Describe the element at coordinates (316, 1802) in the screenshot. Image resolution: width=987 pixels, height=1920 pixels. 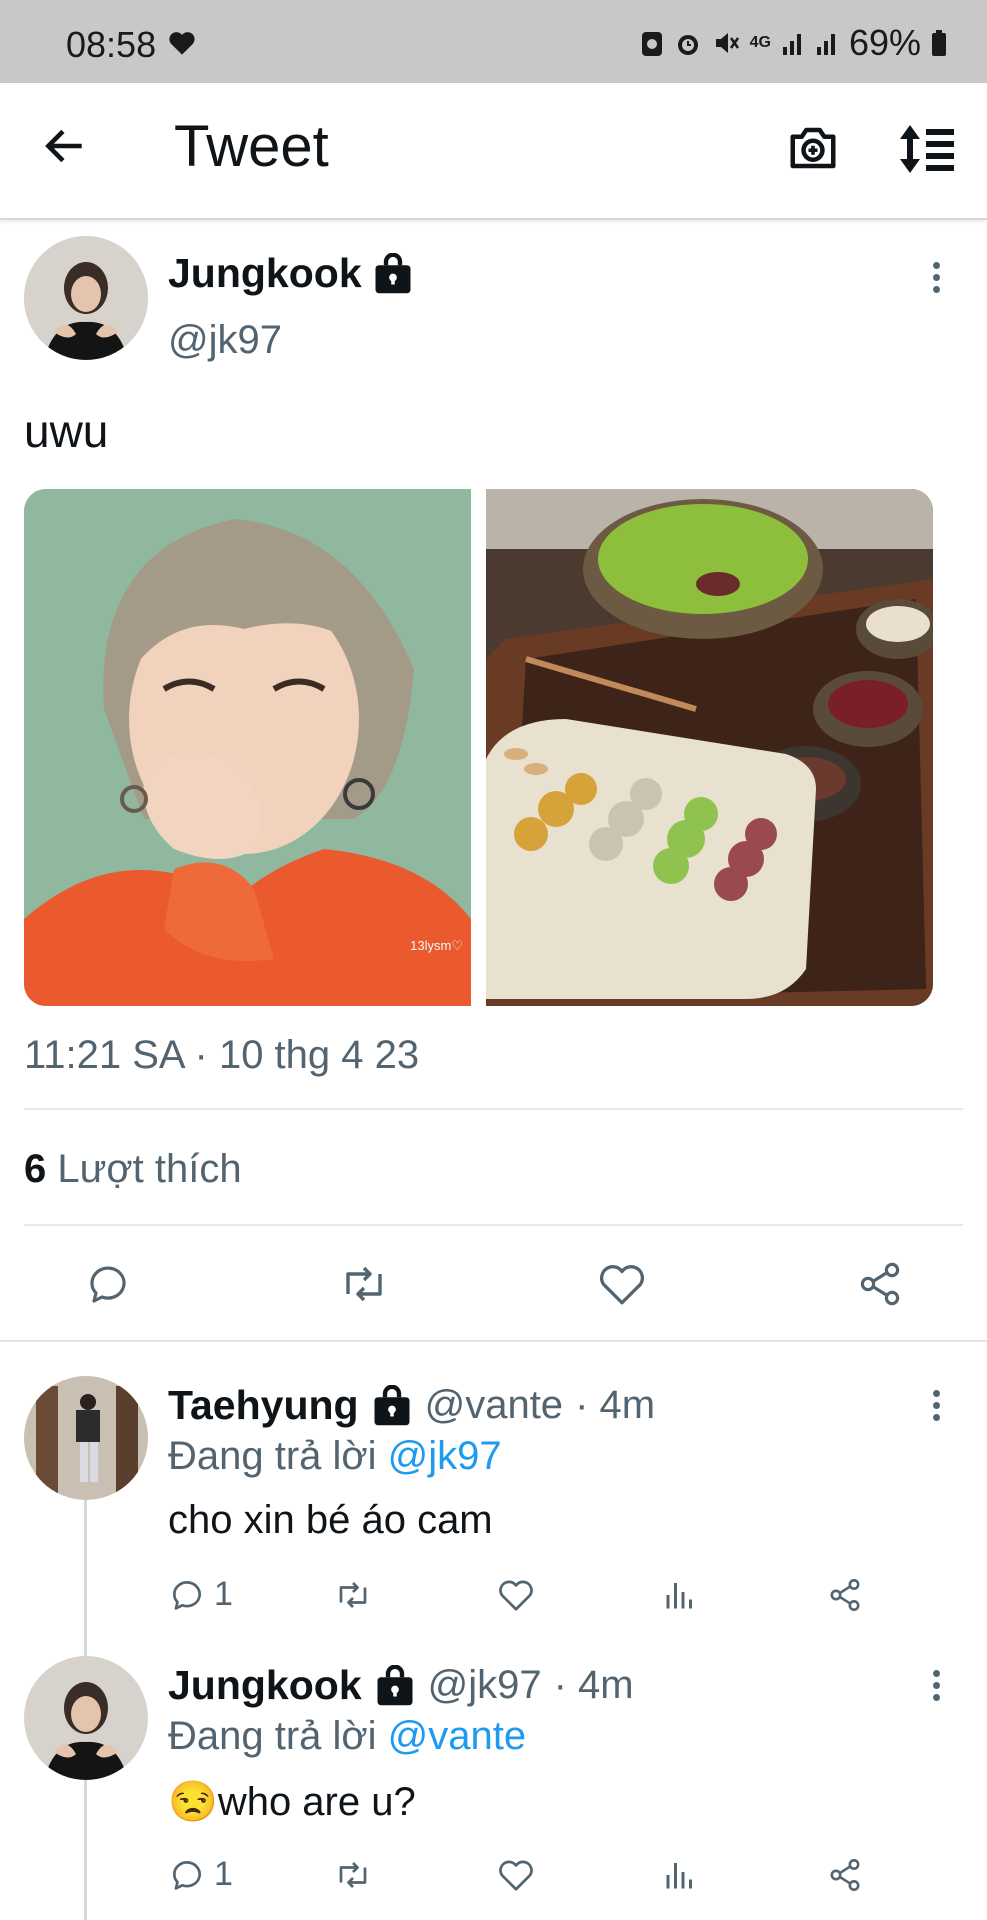
I see `reply-text: who are u?` at that location.